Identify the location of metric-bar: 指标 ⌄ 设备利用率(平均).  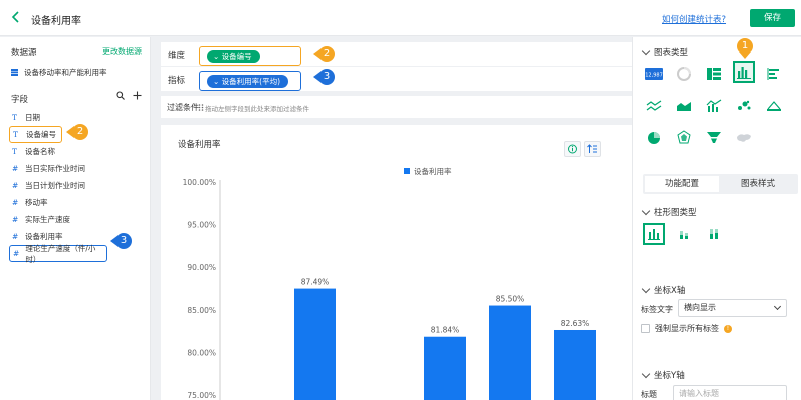
(396, 79).